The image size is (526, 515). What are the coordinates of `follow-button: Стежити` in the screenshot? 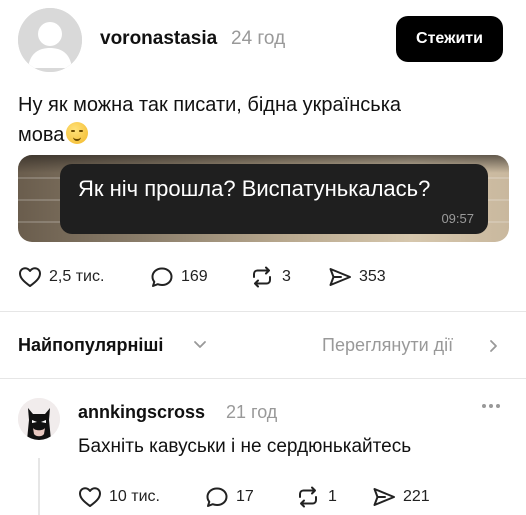 It's located at (449, 39).